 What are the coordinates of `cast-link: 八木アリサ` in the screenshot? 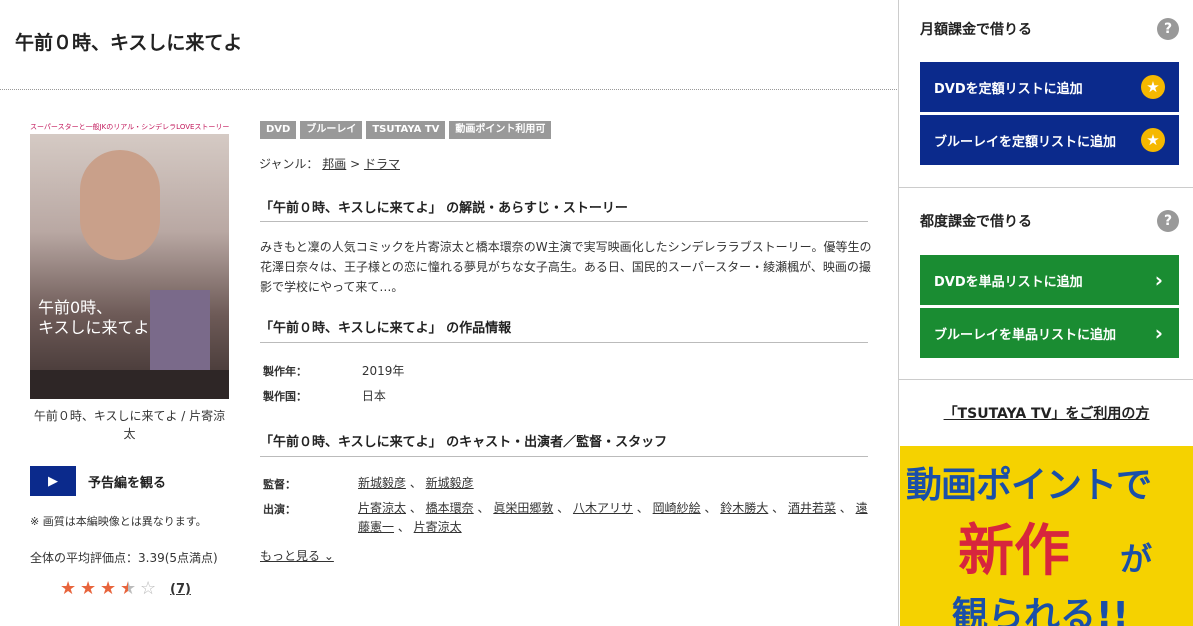 It's located at (603, 508).